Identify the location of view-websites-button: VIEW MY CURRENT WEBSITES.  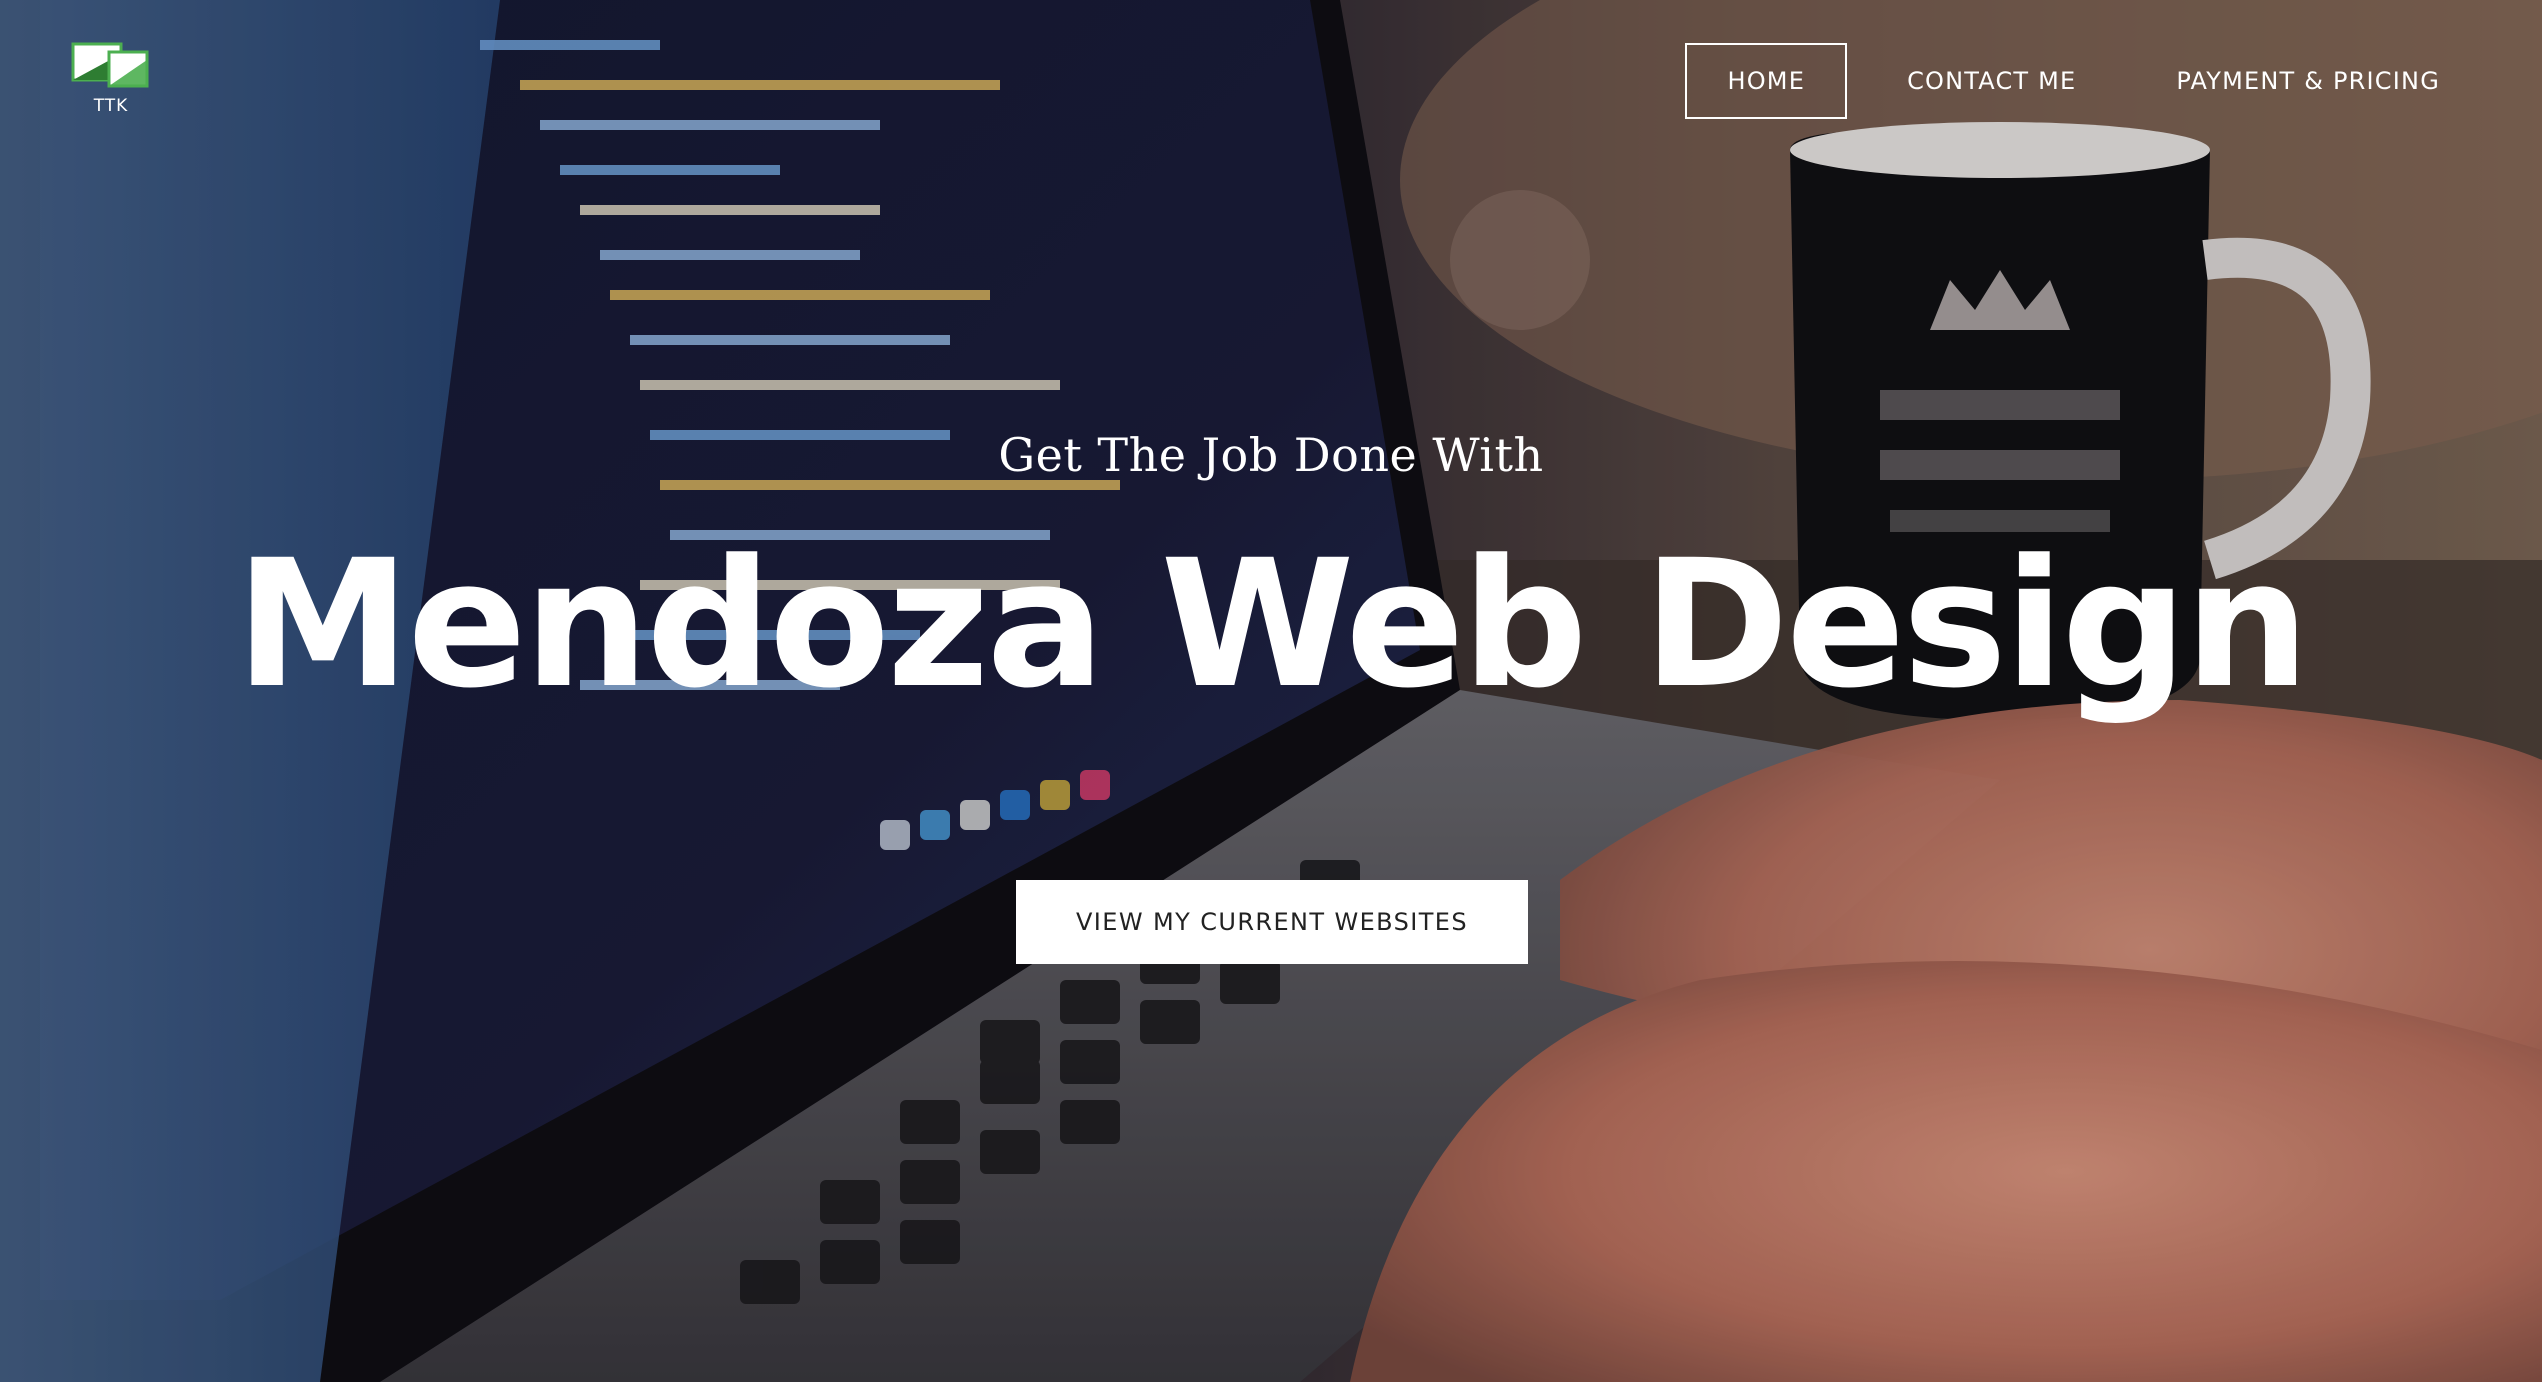
(1272, 922).